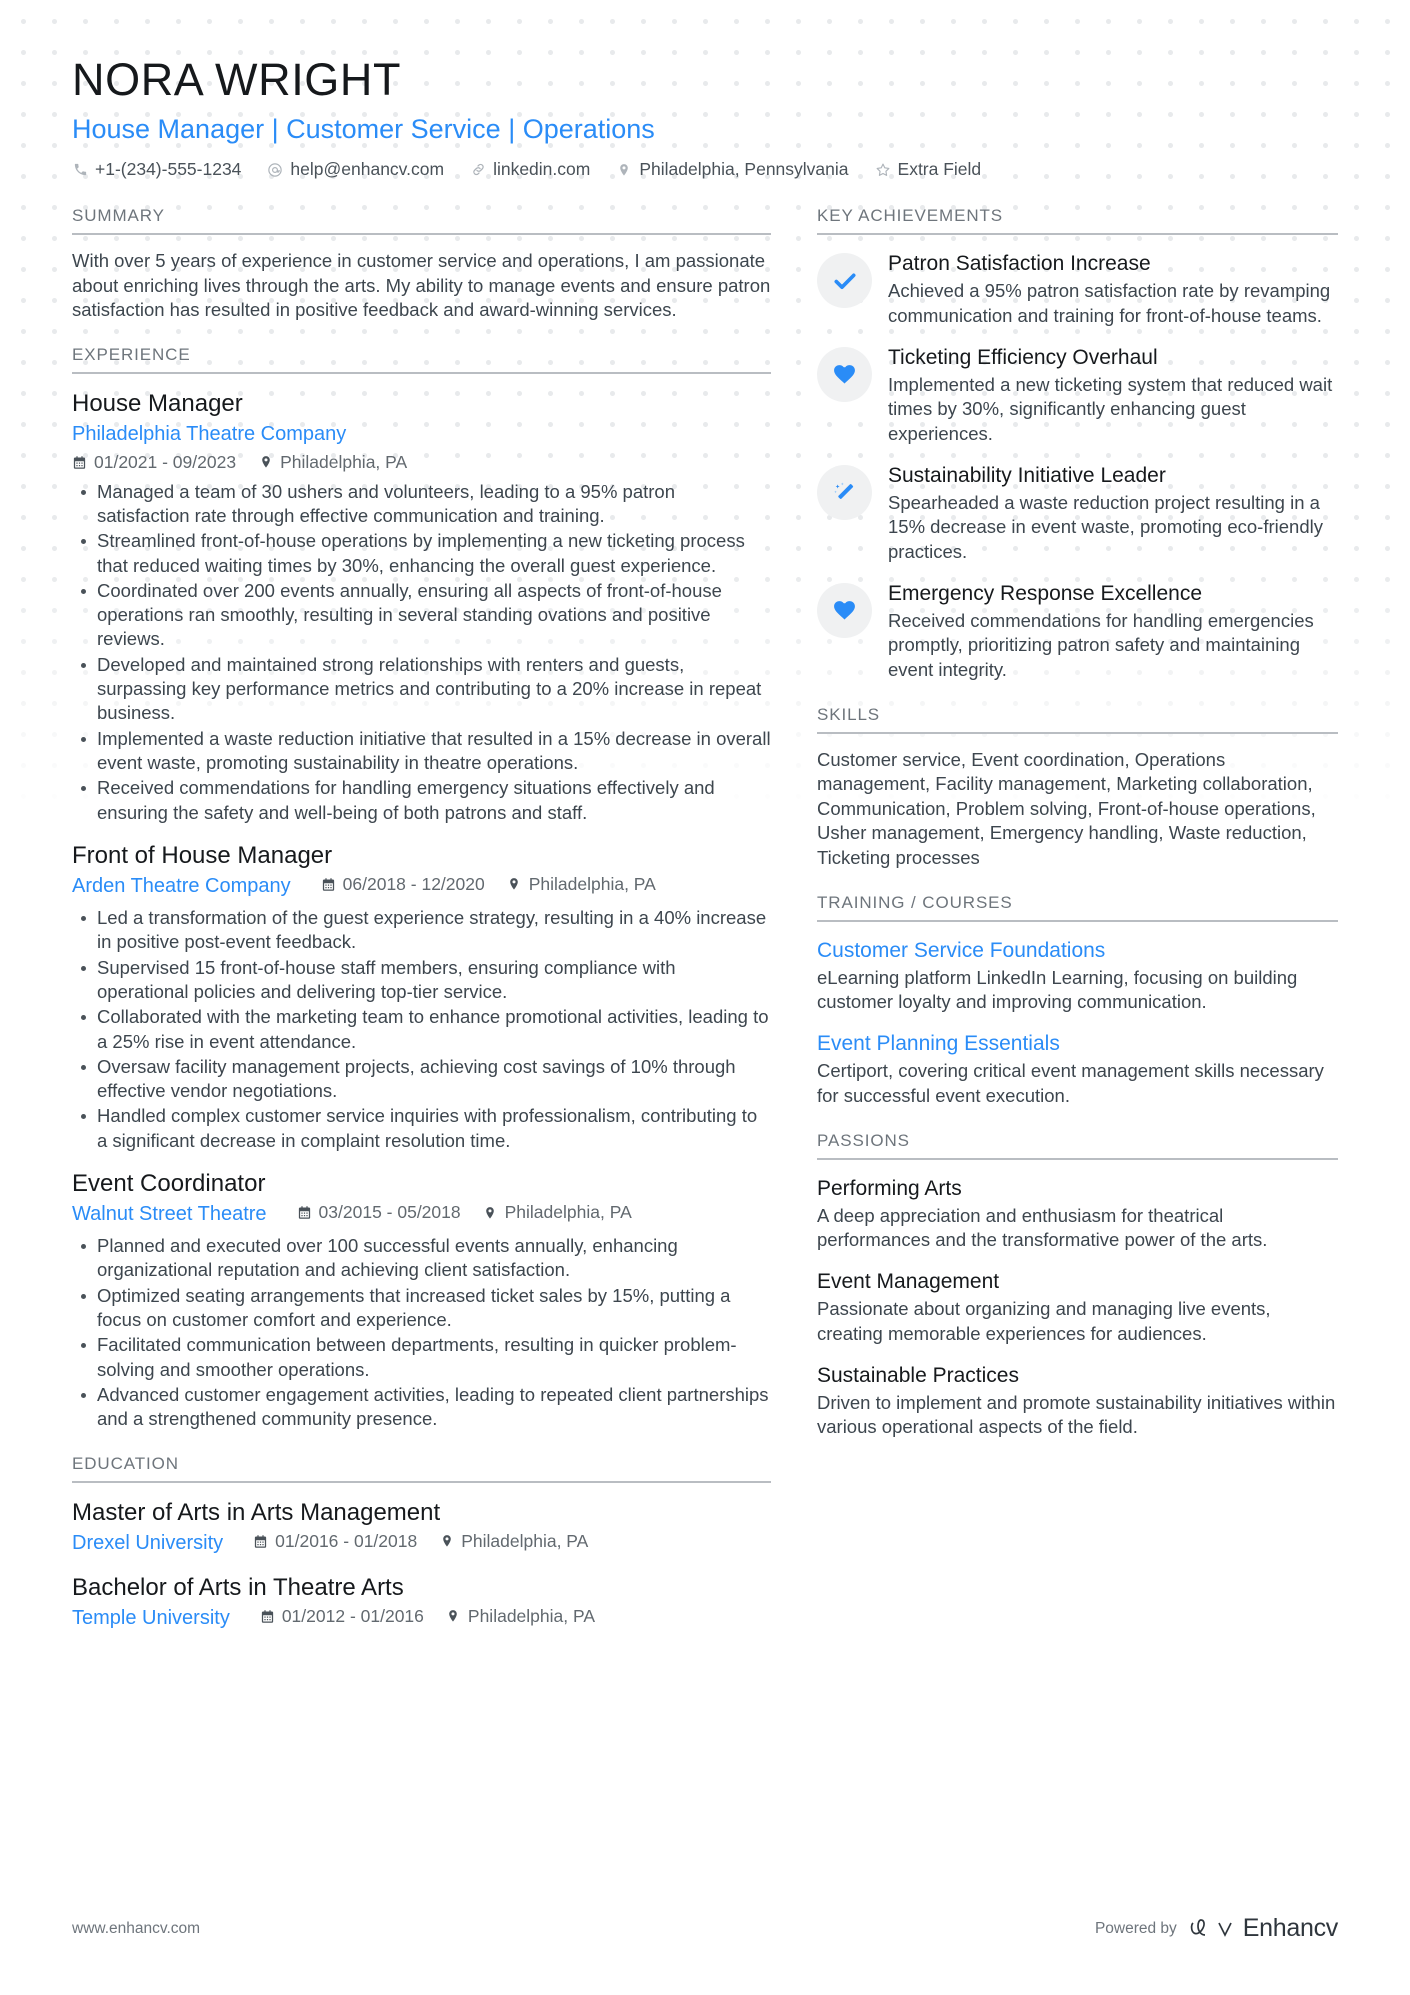 This screenshot has height=1995, width=1410. What do you see at coordinates (464, 1212) in the screenshot?
I see `experience-entry-meta: 03/2015 - 05/2018 Philadelphia, PA` at bounding box center [464, 1212].